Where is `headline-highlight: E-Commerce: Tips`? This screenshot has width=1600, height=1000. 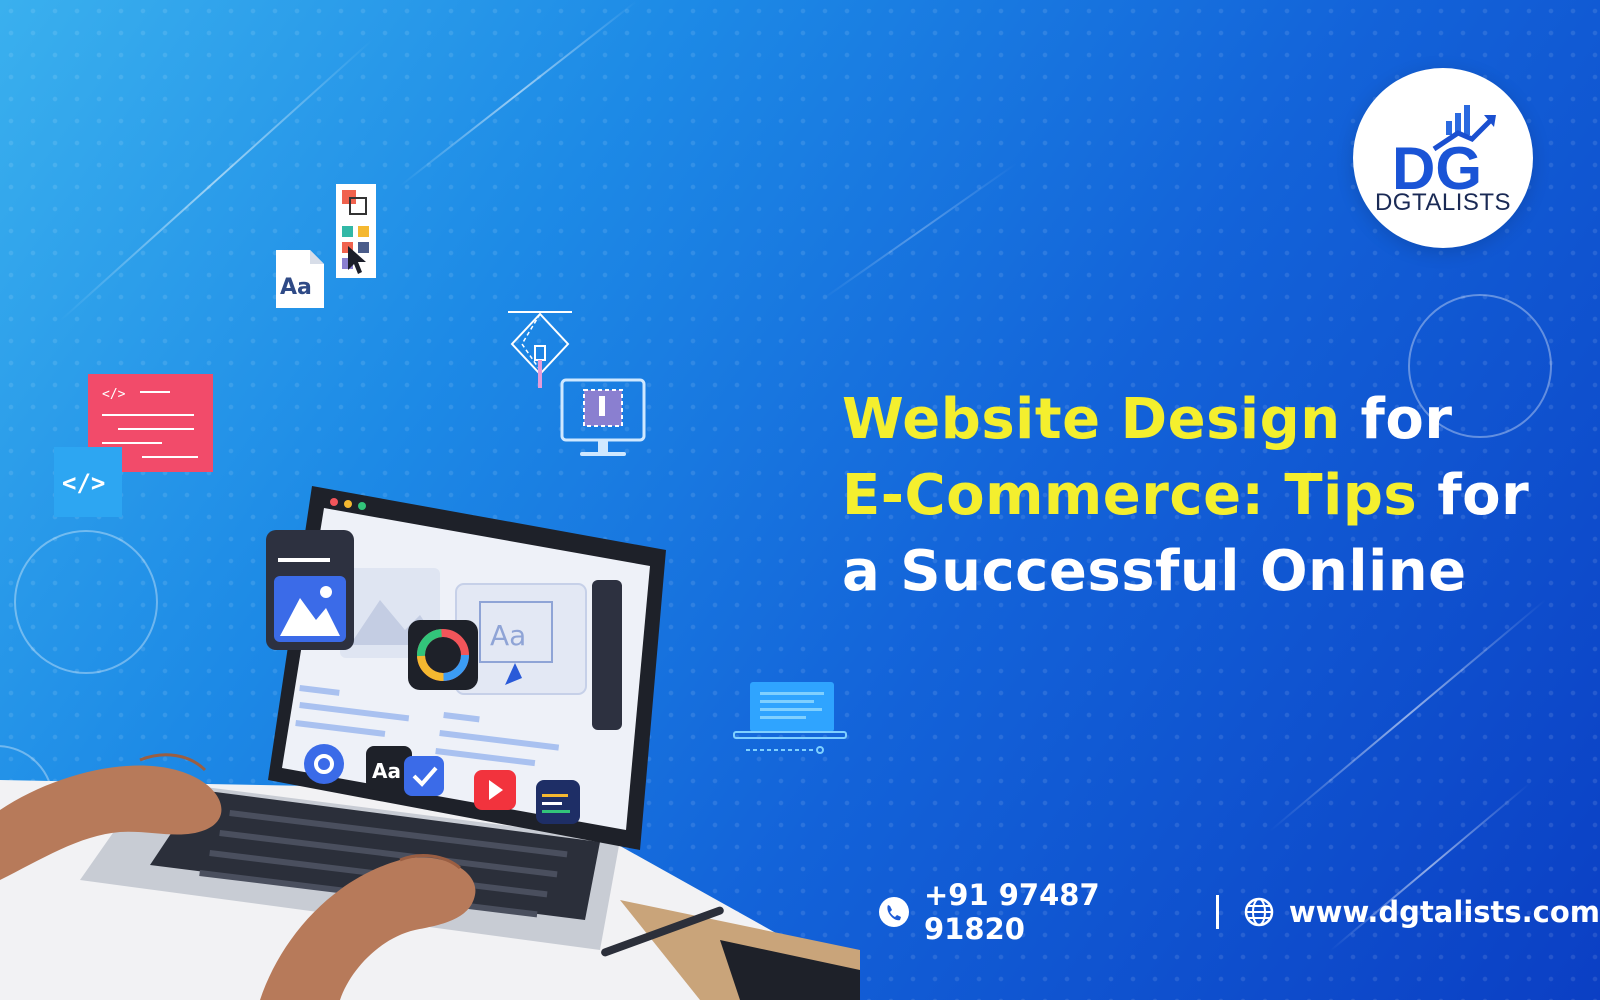
headline-highlight: E-Commerce: Tips is located at coordinates (1130, 495).